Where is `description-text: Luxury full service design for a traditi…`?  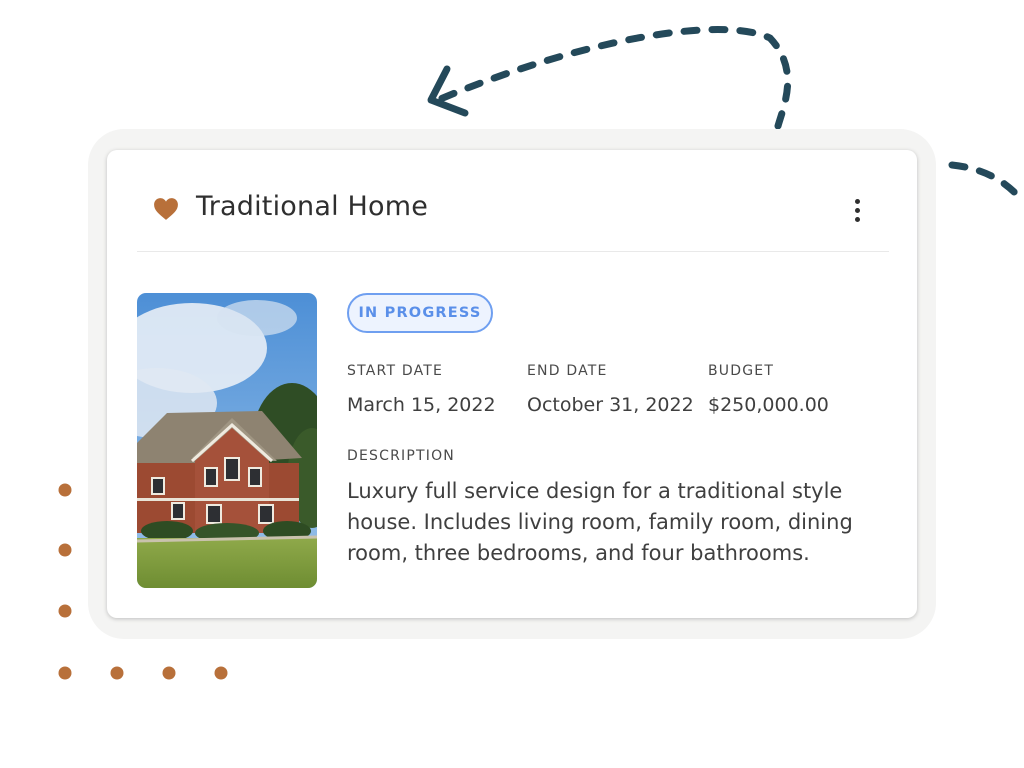 description-text: Luxury full service design for a traditi… is located at coordinates (600, 522).